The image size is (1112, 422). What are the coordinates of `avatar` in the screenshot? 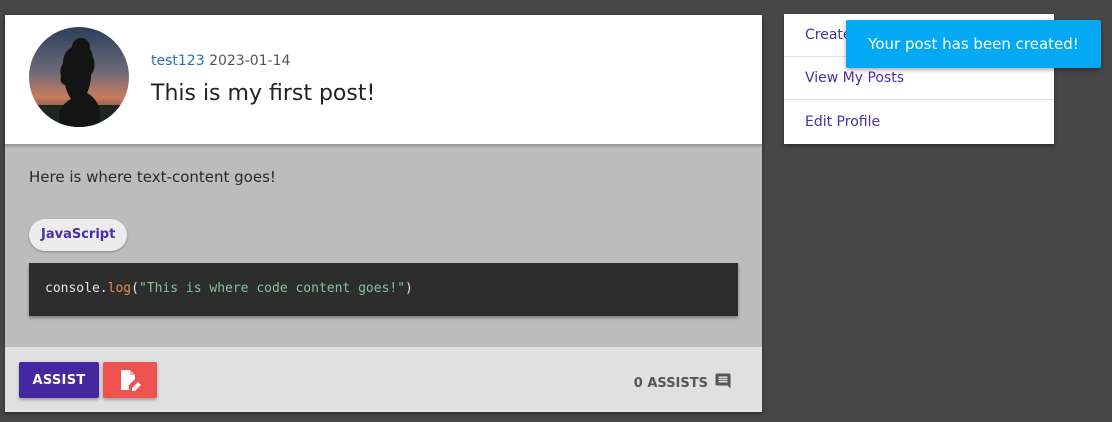 It's located at (79, 77).